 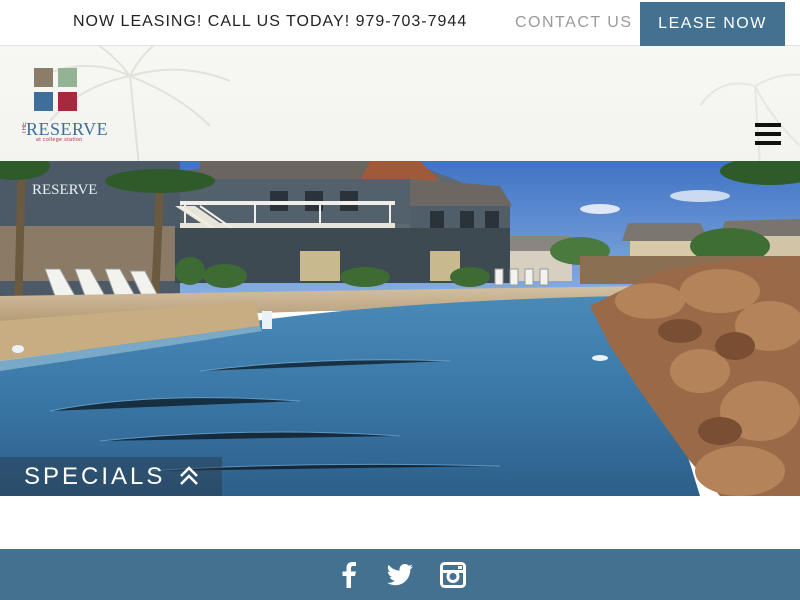 I want to click on double-chevron-up-icon, so click(x=189, y=475).